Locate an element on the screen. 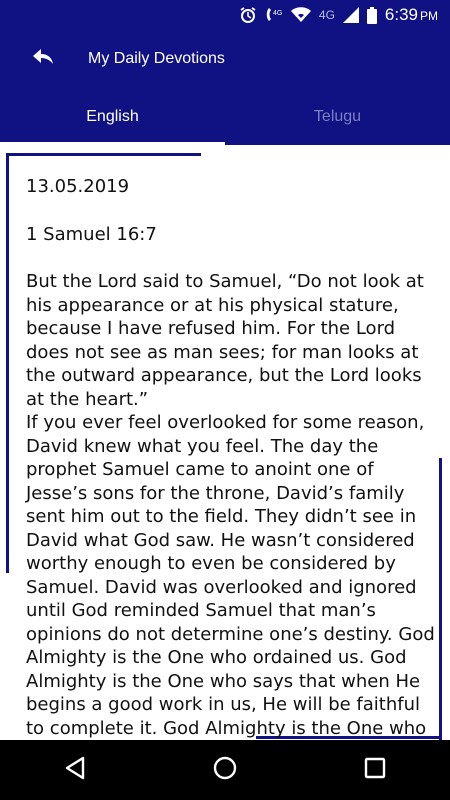  back-triangle-icon is located at coordinates (75, 770).